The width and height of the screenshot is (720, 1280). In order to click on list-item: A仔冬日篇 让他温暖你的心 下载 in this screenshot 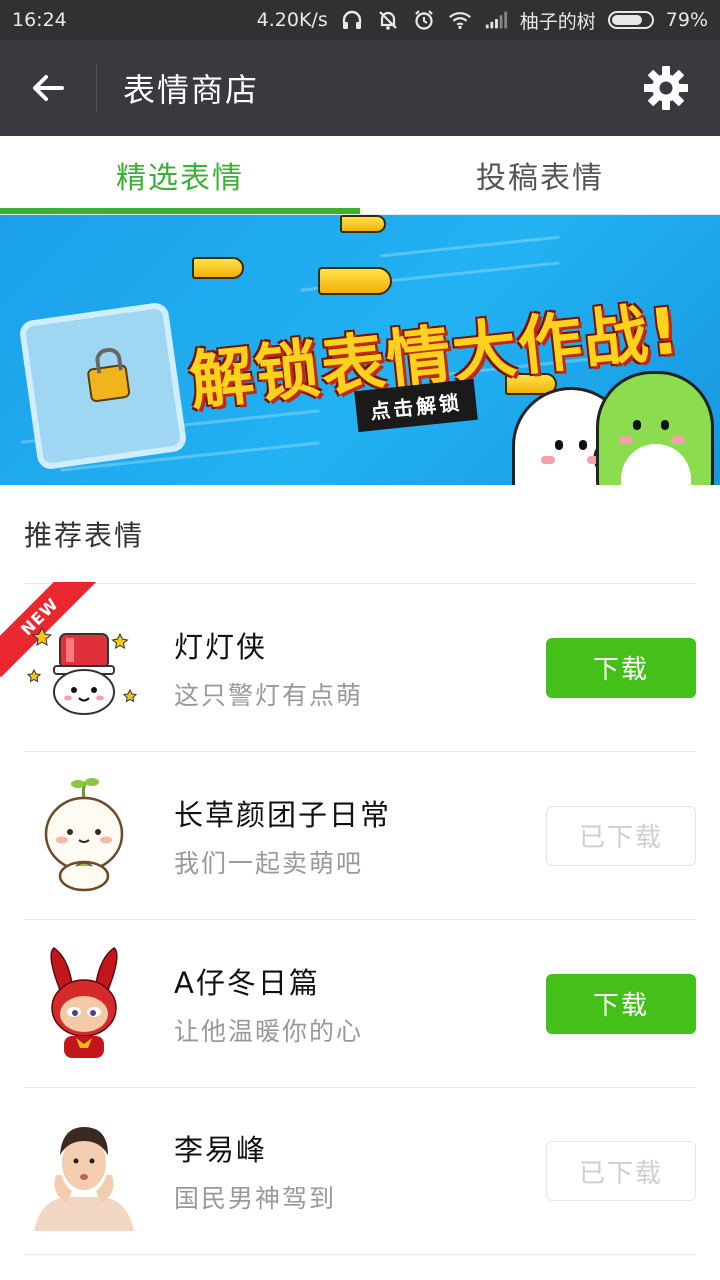, I will do `click(360, 1003)`.